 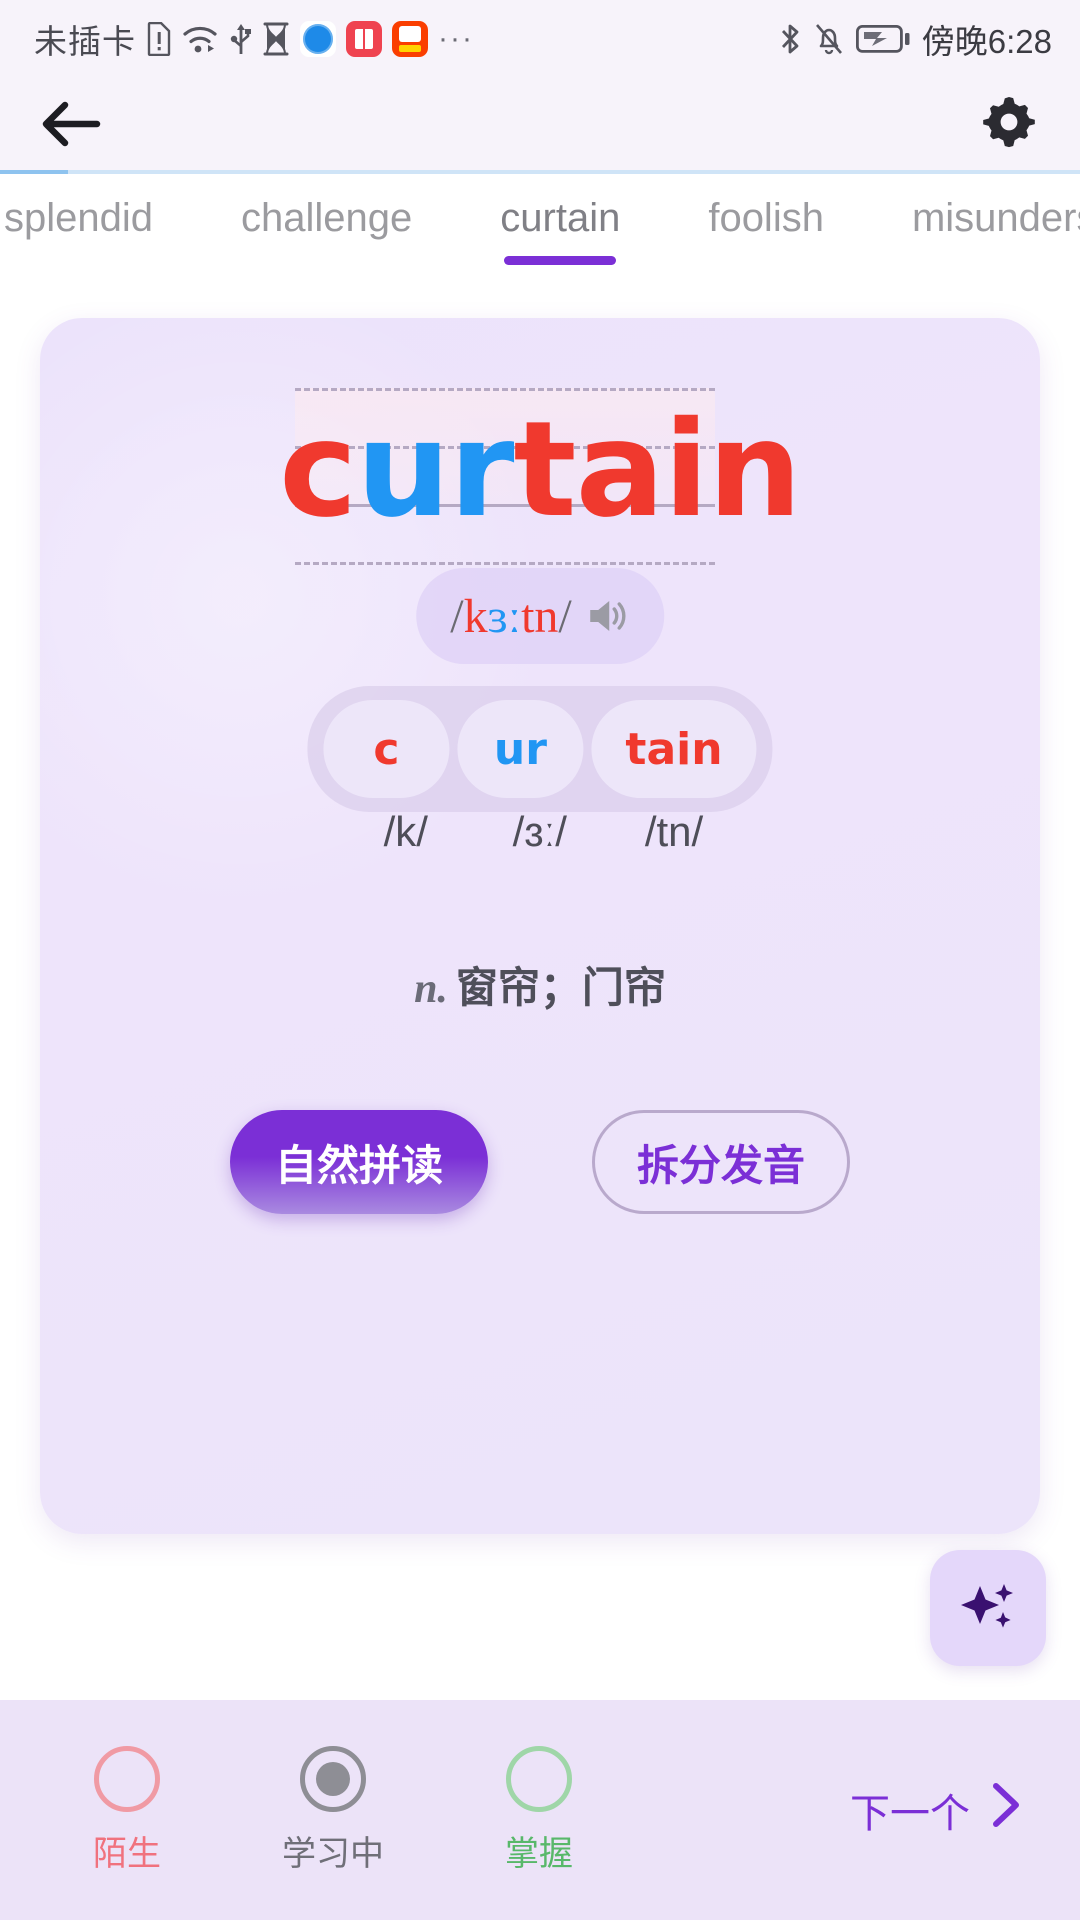 What do you see at coordinates (405, 831) in the screenshot?
I see `phoneme-1: /k/` at bounding box center [405, 831].